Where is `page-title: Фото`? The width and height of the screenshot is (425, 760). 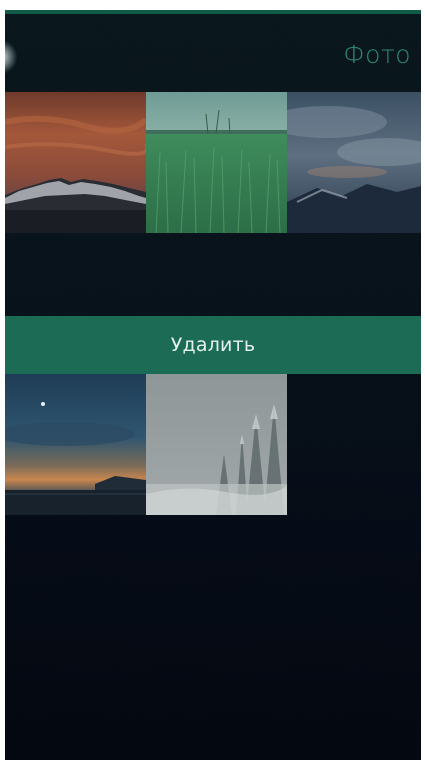 page-title: Фото is located at coordinates (377, 54).